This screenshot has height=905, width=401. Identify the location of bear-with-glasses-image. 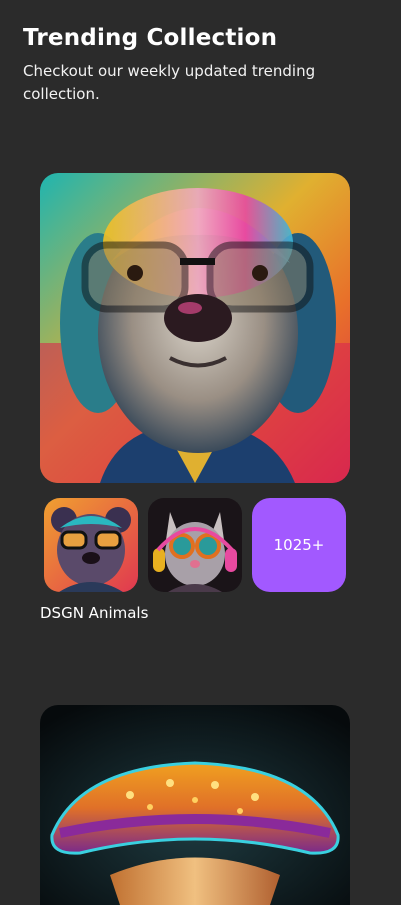
(91, 545).